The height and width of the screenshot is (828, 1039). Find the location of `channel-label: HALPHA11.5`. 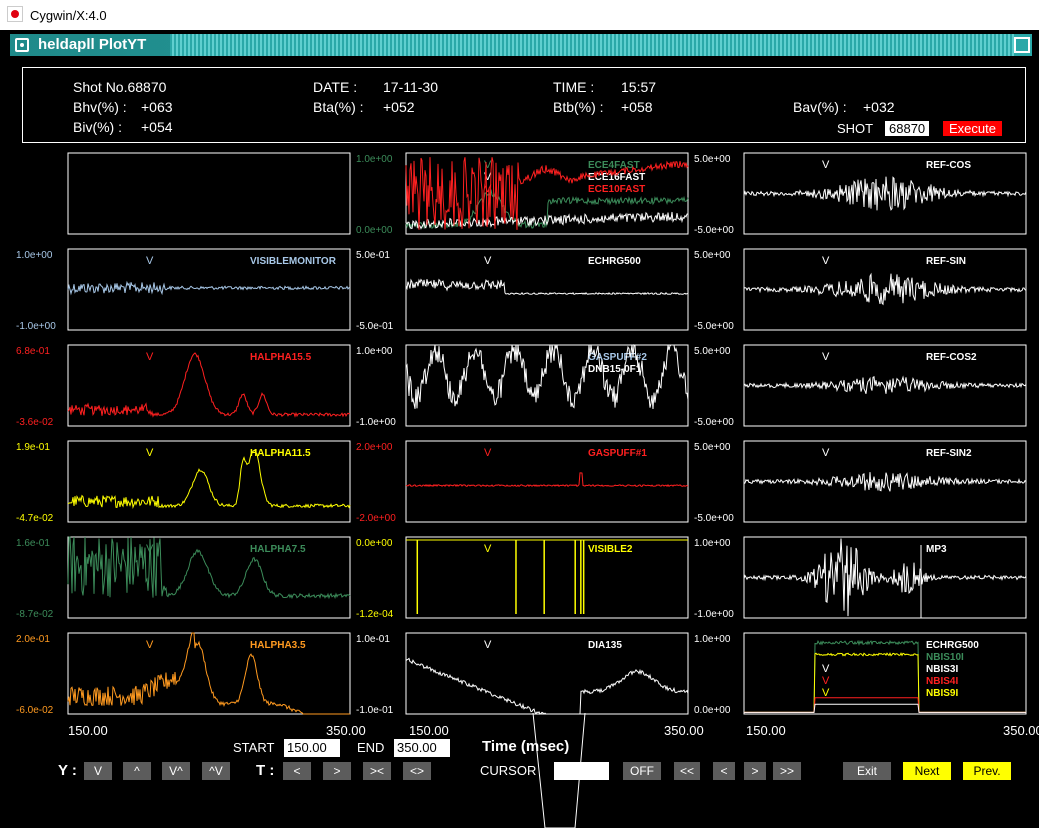

channel-label: HALPHA11.5 is located at coordinates (280, 453).